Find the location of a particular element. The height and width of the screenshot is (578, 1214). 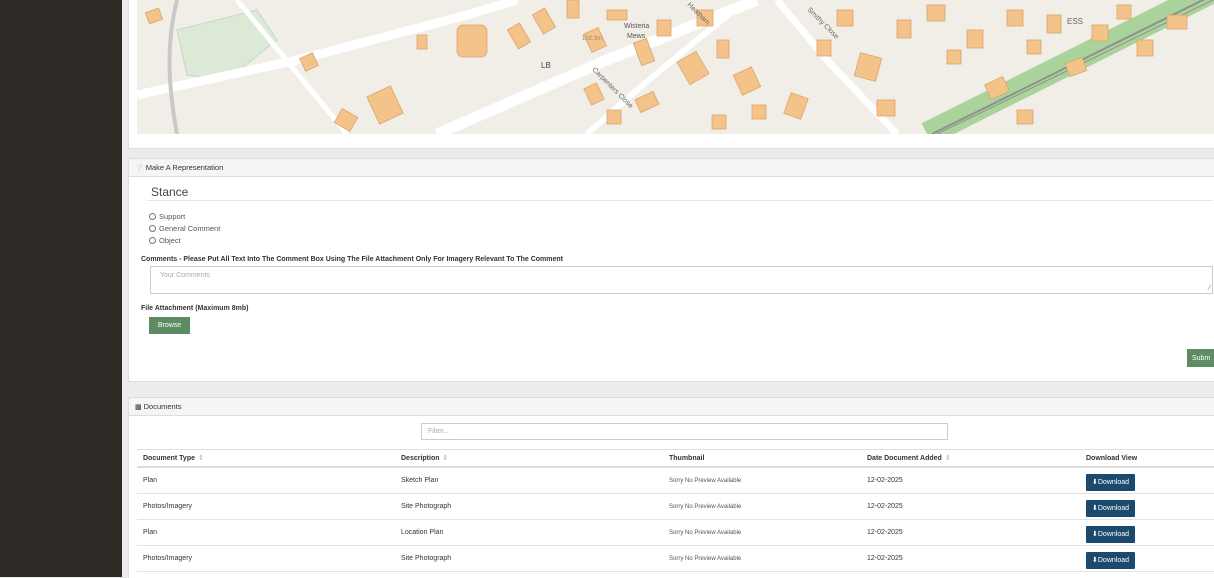

left-sidebar is located at coordinates (61, 288).